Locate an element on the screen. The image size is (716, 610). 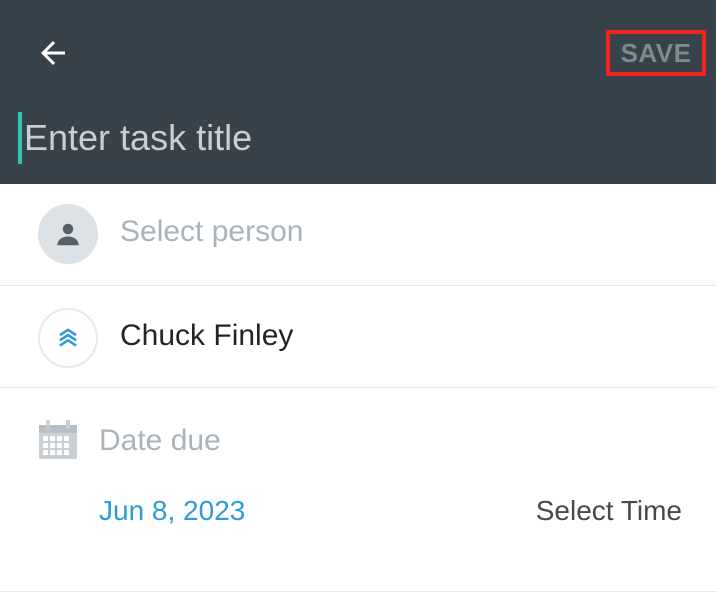
person-avatar is located at coordinates (68, 234).